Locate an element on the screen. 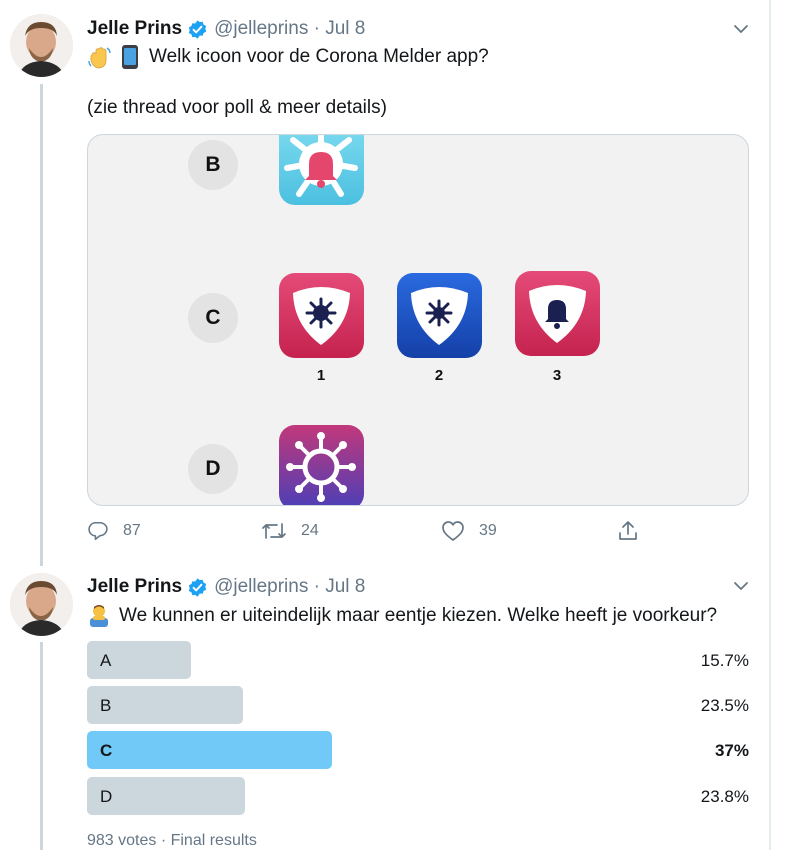 The width and height of the screenshot is (793, 850). shield-bell-icon is located at coordinates (557, 313).